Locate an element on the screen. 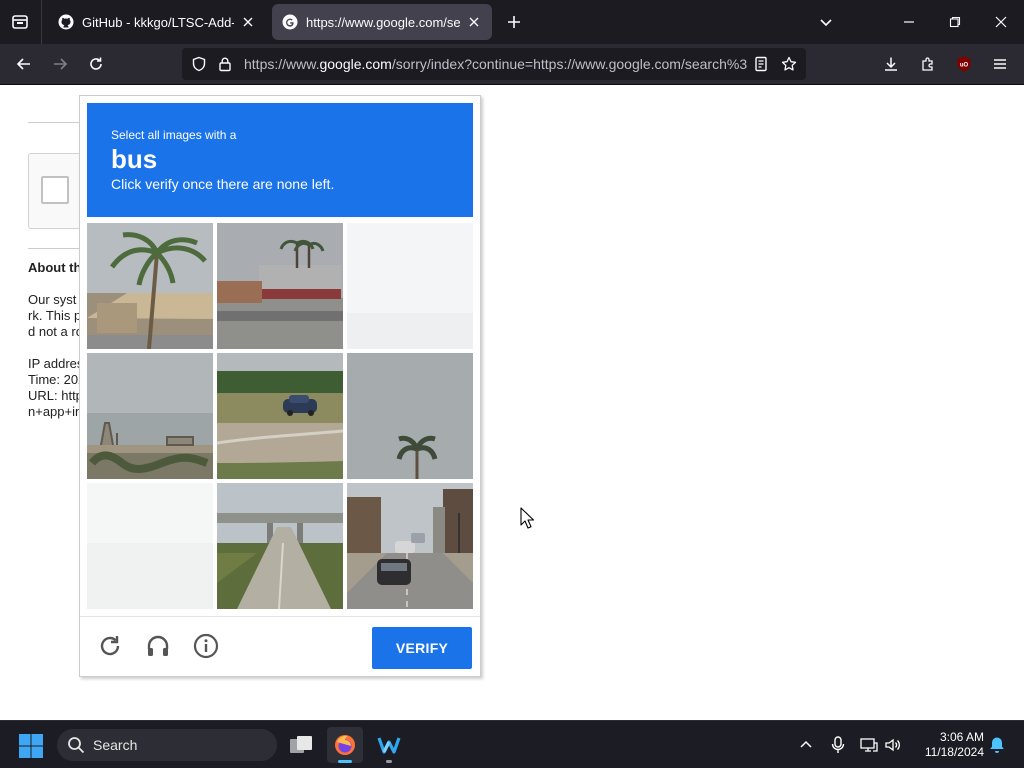 The image size is (1024, 768). tab-separator is located at coordinates (41, 22).